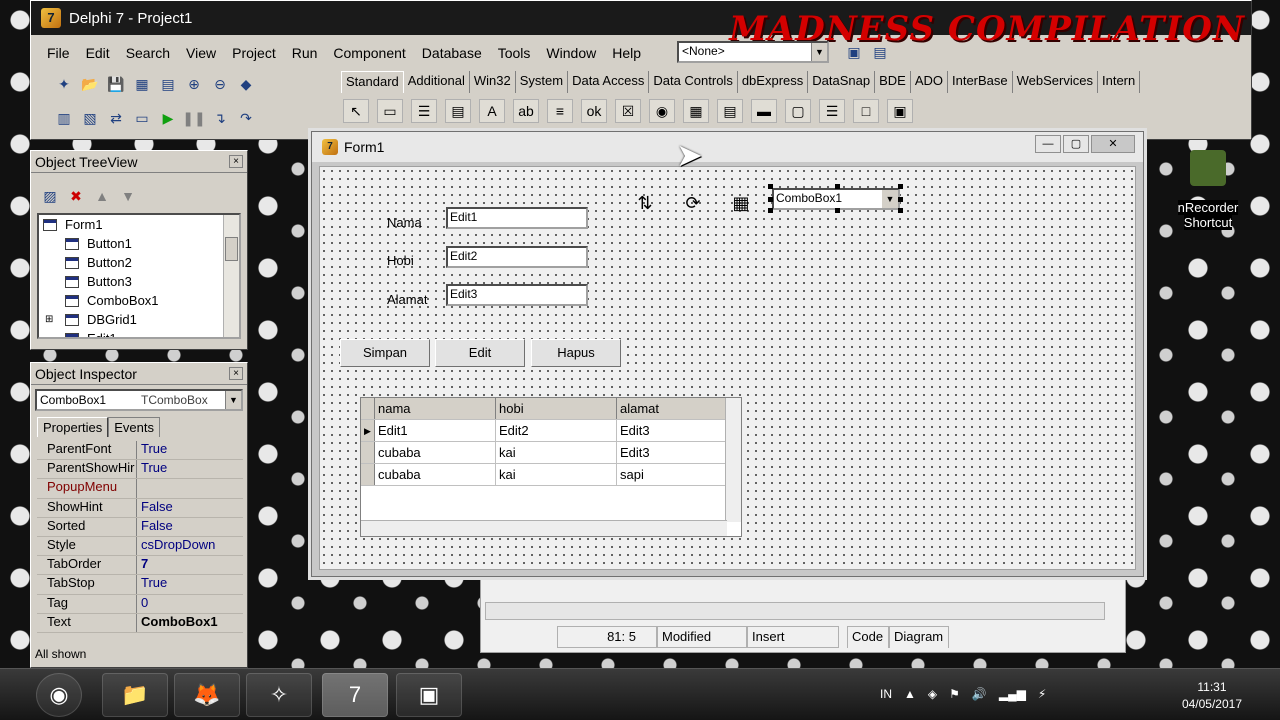 The height and width of the screenshot is (720, 1280). I want to click on tab-dbexpress: dbExpress, so click(773, 82).